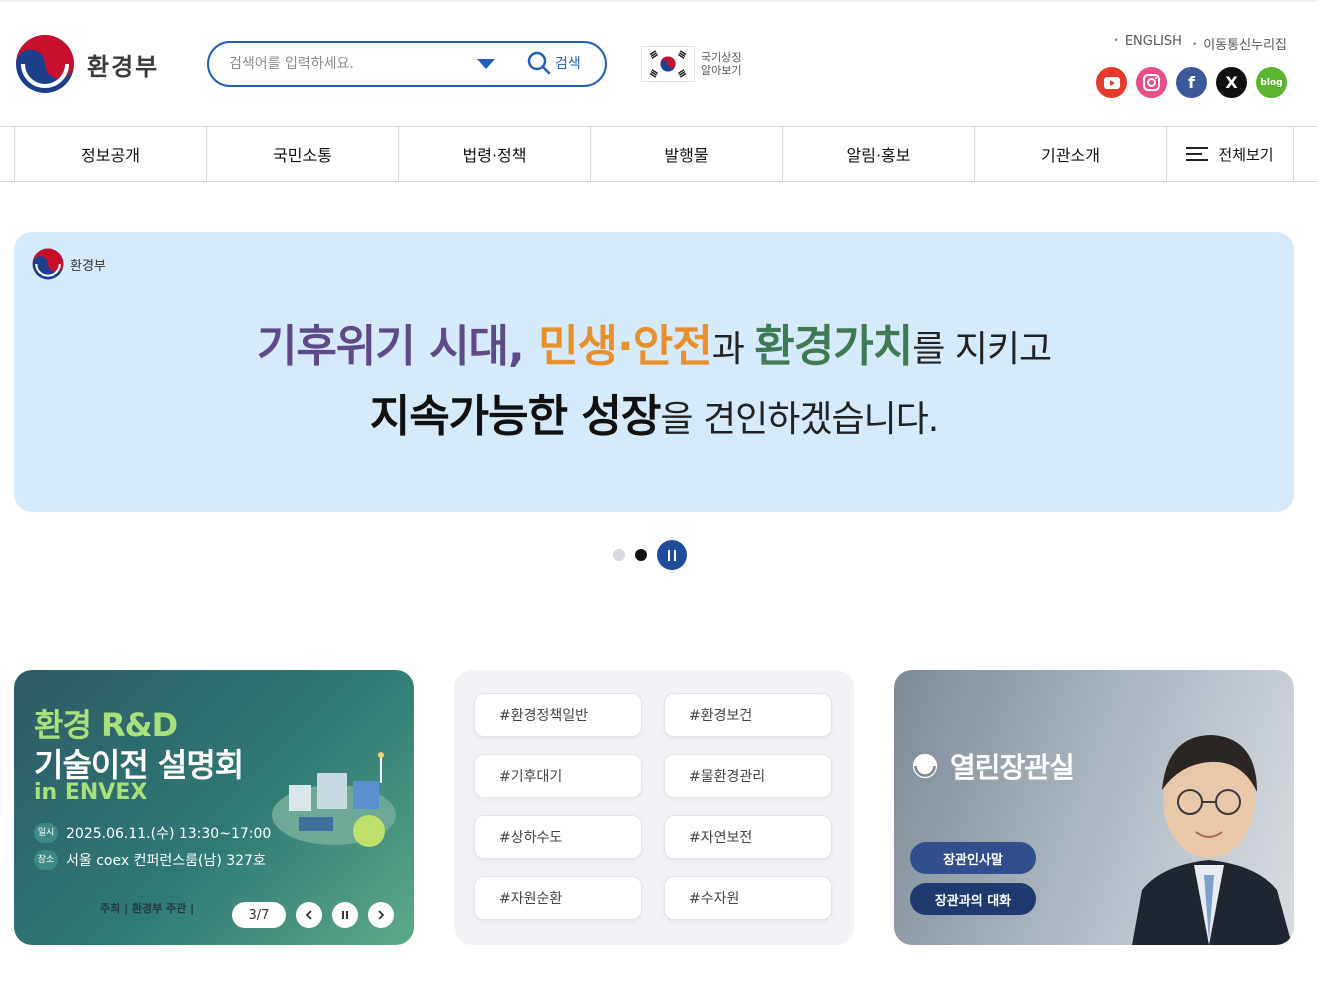 This screenshot has width=1317, height=1007. Describe the element at coordinates (558, 898) in the screenshot. I see `tag-resource-cycle: #자원순환` at that location.